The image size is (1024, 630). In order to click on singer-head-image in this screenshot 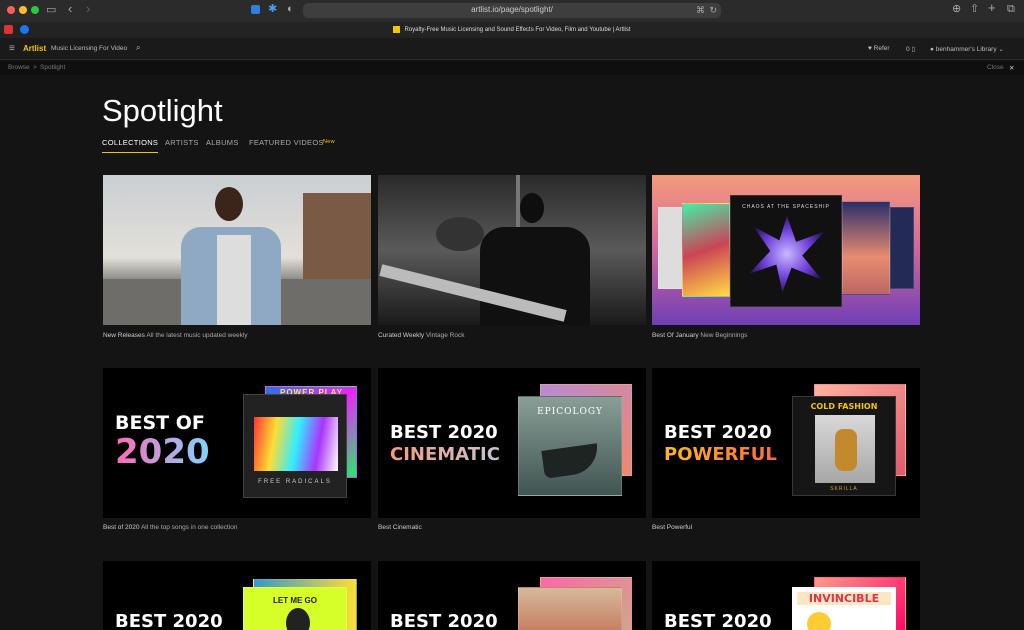, I will do `click(532, 208)`.